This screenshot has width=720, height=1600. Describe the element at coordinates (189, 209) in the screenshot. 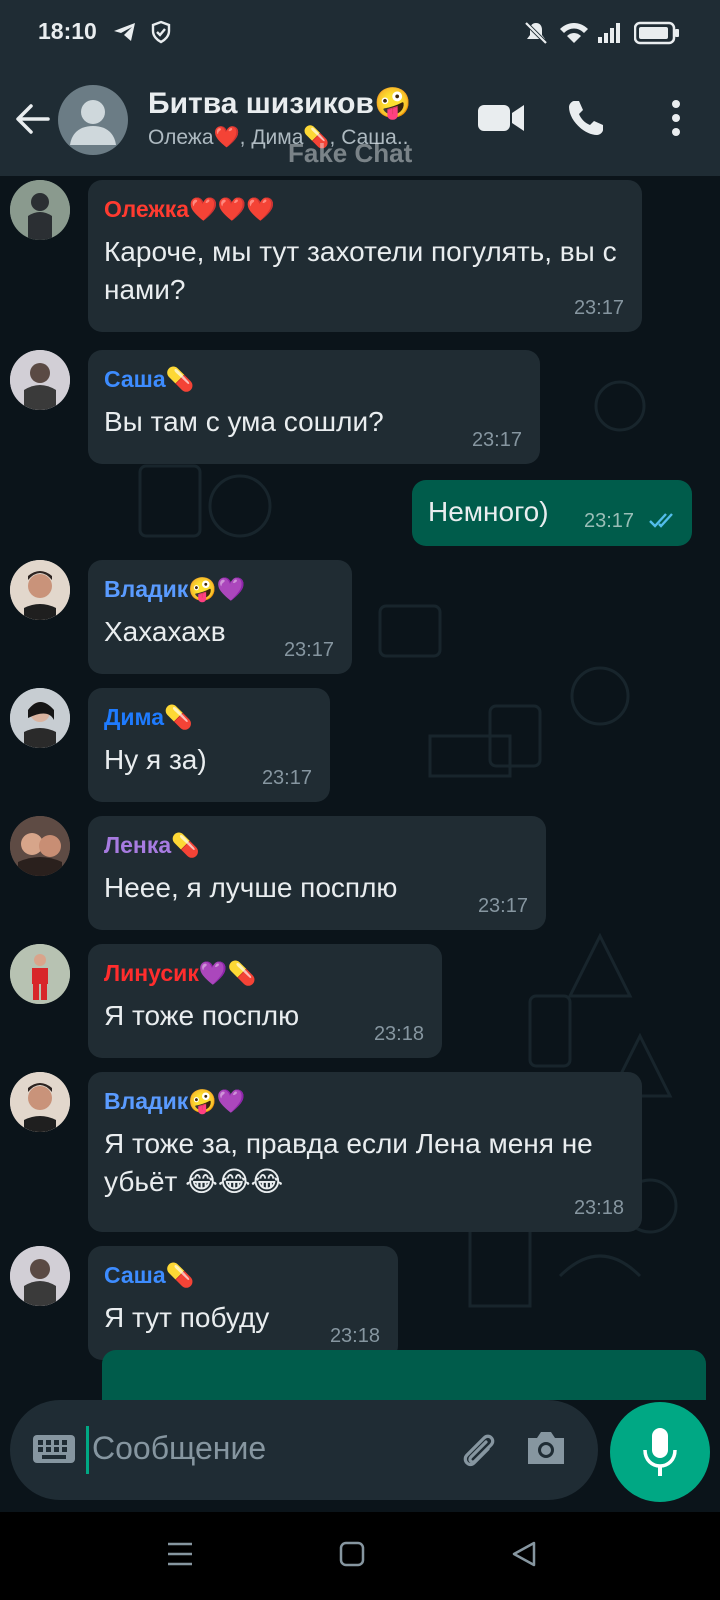

I see `sender-name: Олежка❤️❤️❤️` at that location.